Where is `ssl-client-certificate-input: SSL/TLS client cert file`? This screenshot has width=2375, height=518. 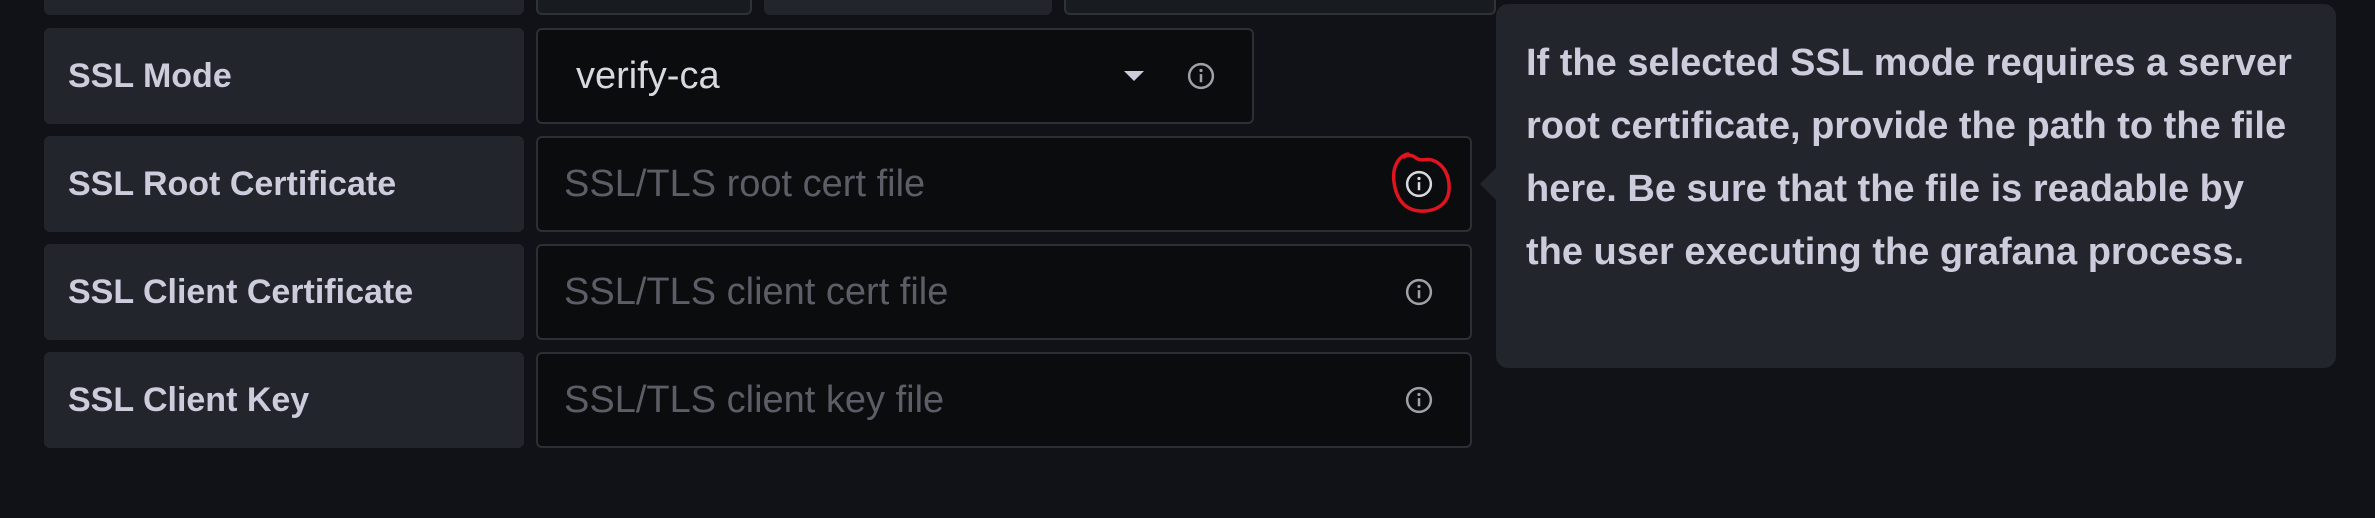
ssl-client-certificate-input: SSL/TLS client cert file is located at coordinates (1004, 292).